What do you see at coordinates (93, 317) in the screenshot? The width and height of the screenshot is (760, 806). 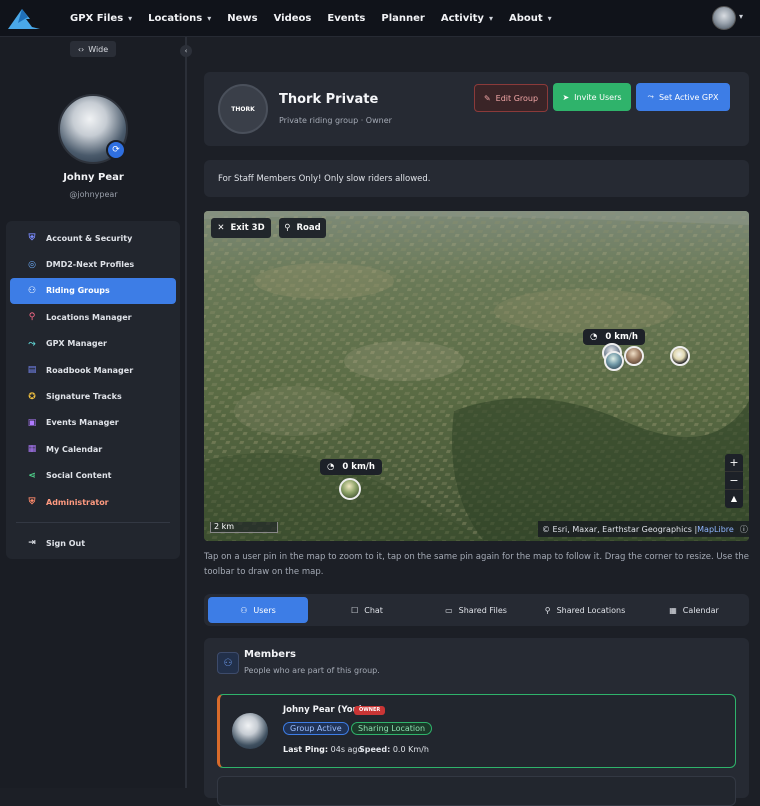 I see `sidebar-item-locations-manager: ⚲ Locations Manager` at bounding box center [93, 317].